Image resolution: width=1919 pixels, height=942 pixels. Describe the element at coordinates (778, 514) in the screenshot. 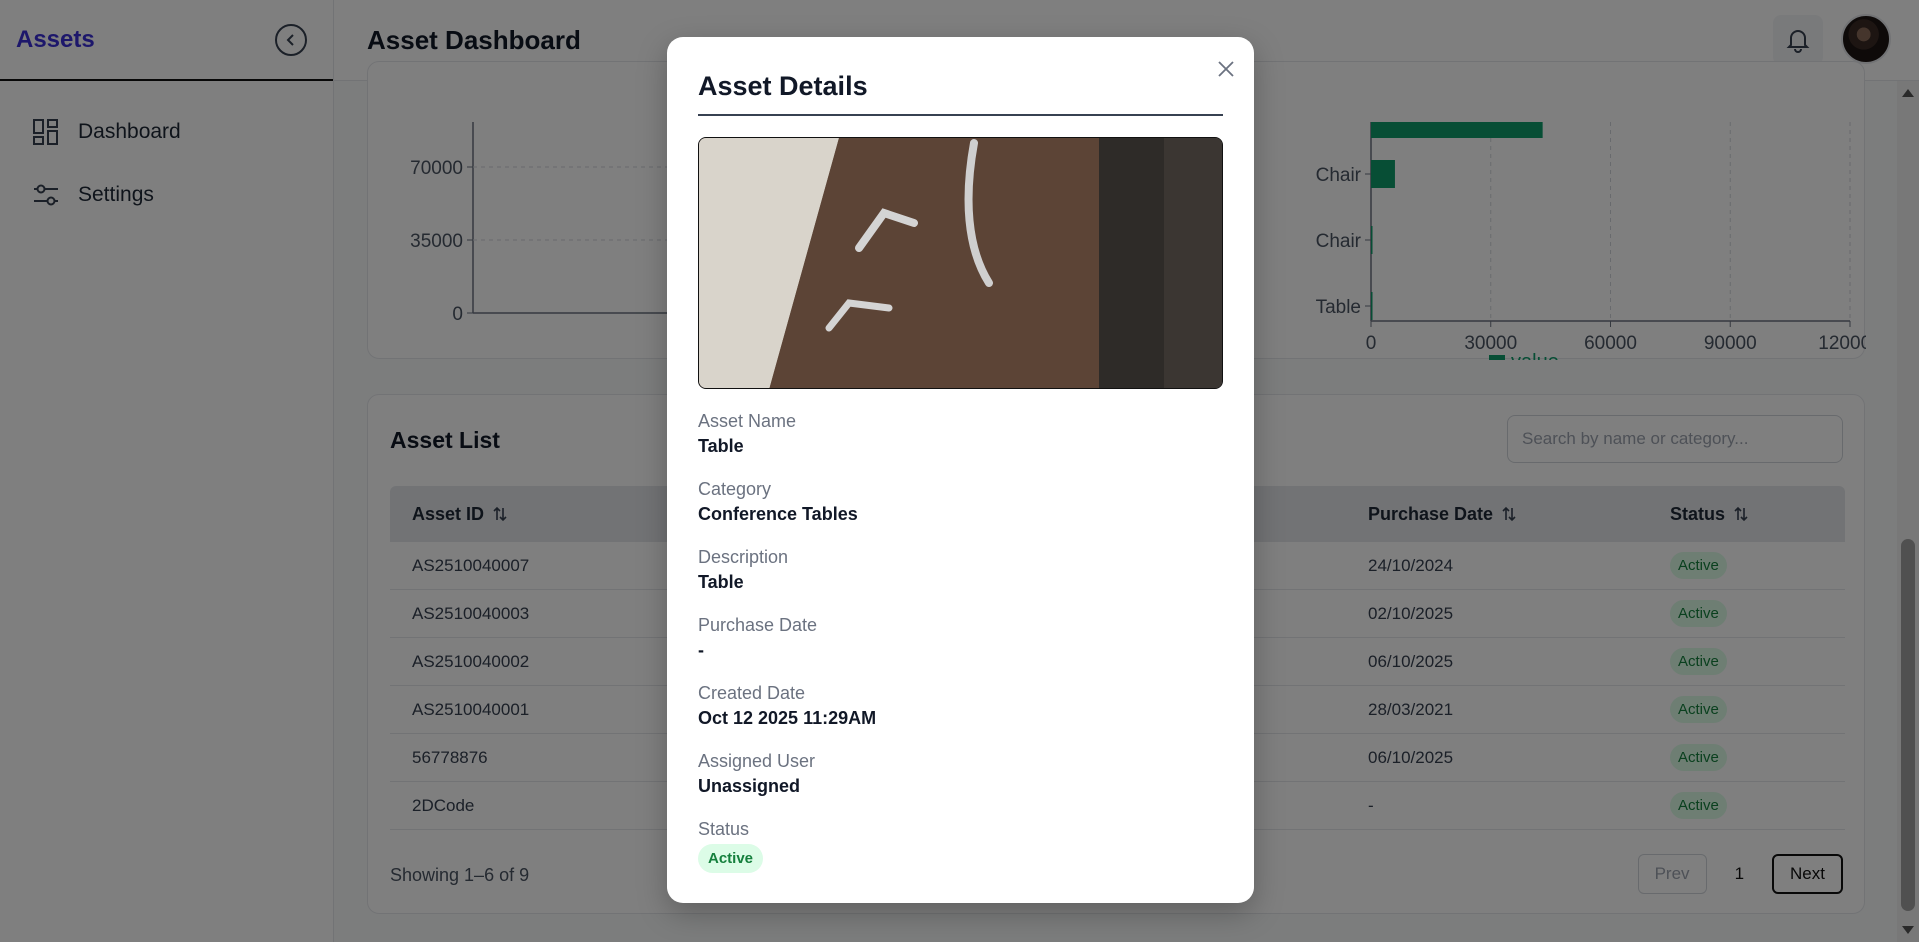

I see `field-value: Conference Tables` at that location.